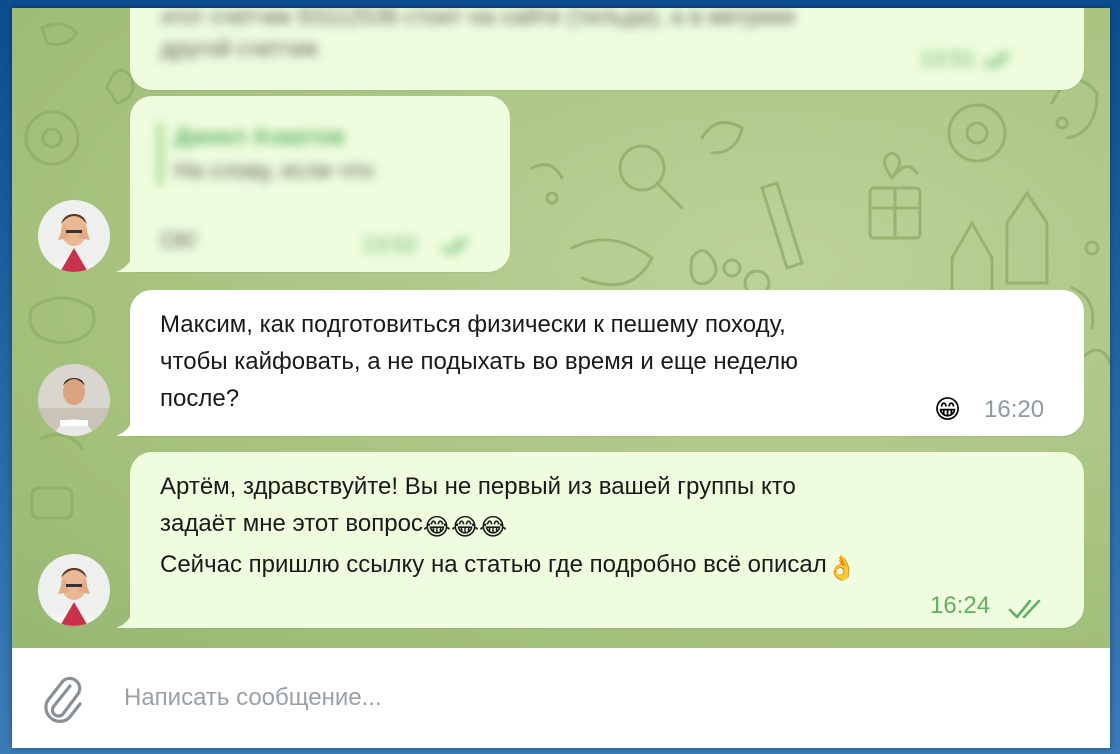  I want to click on message-line: задаёт мне этот вопрос, so click(291, 523).